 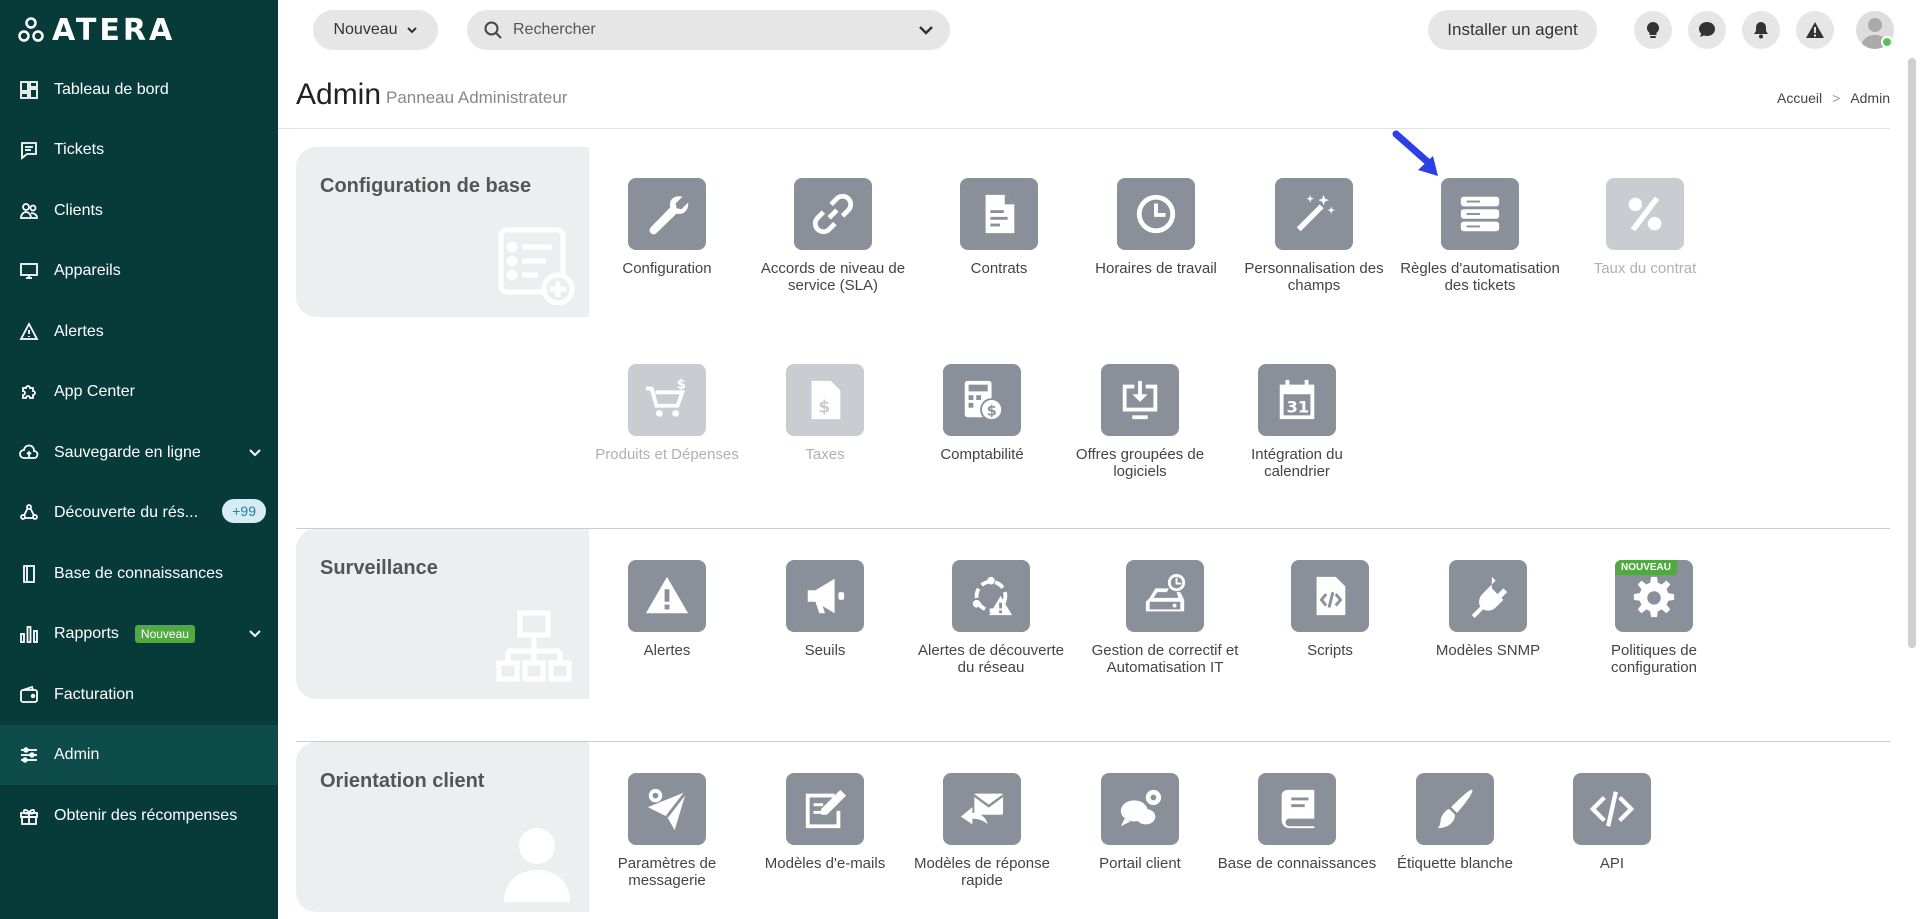 I want to click on sidebar-item-dashboard: Tableau de bord, so click(x=139, y=90).